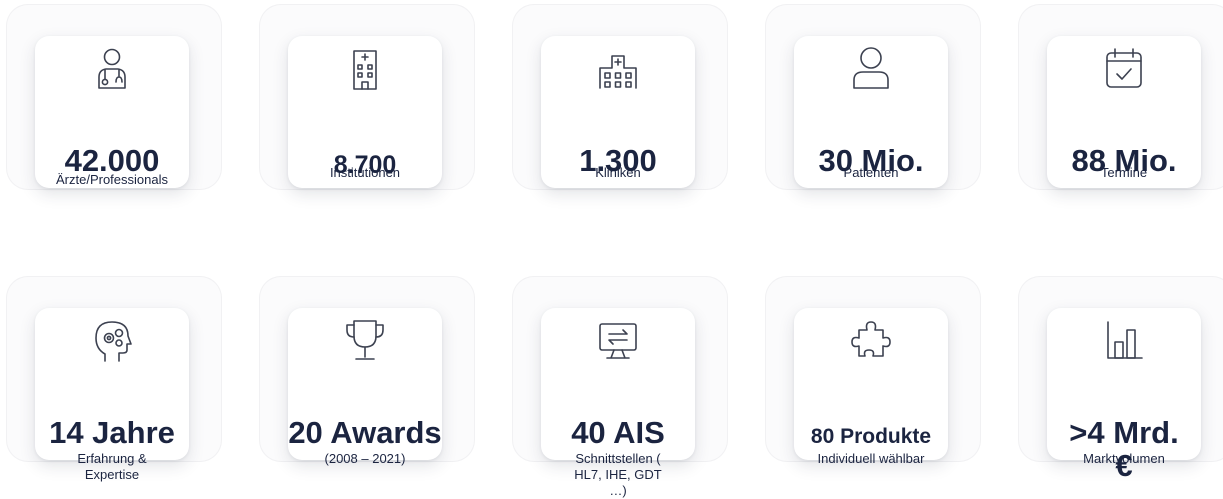 This screenshot has width=1223, height=499. What do you see at coordinates (618, 68) in the screenshot?
I see `hospital-icon` at bounding box center [618, 68].